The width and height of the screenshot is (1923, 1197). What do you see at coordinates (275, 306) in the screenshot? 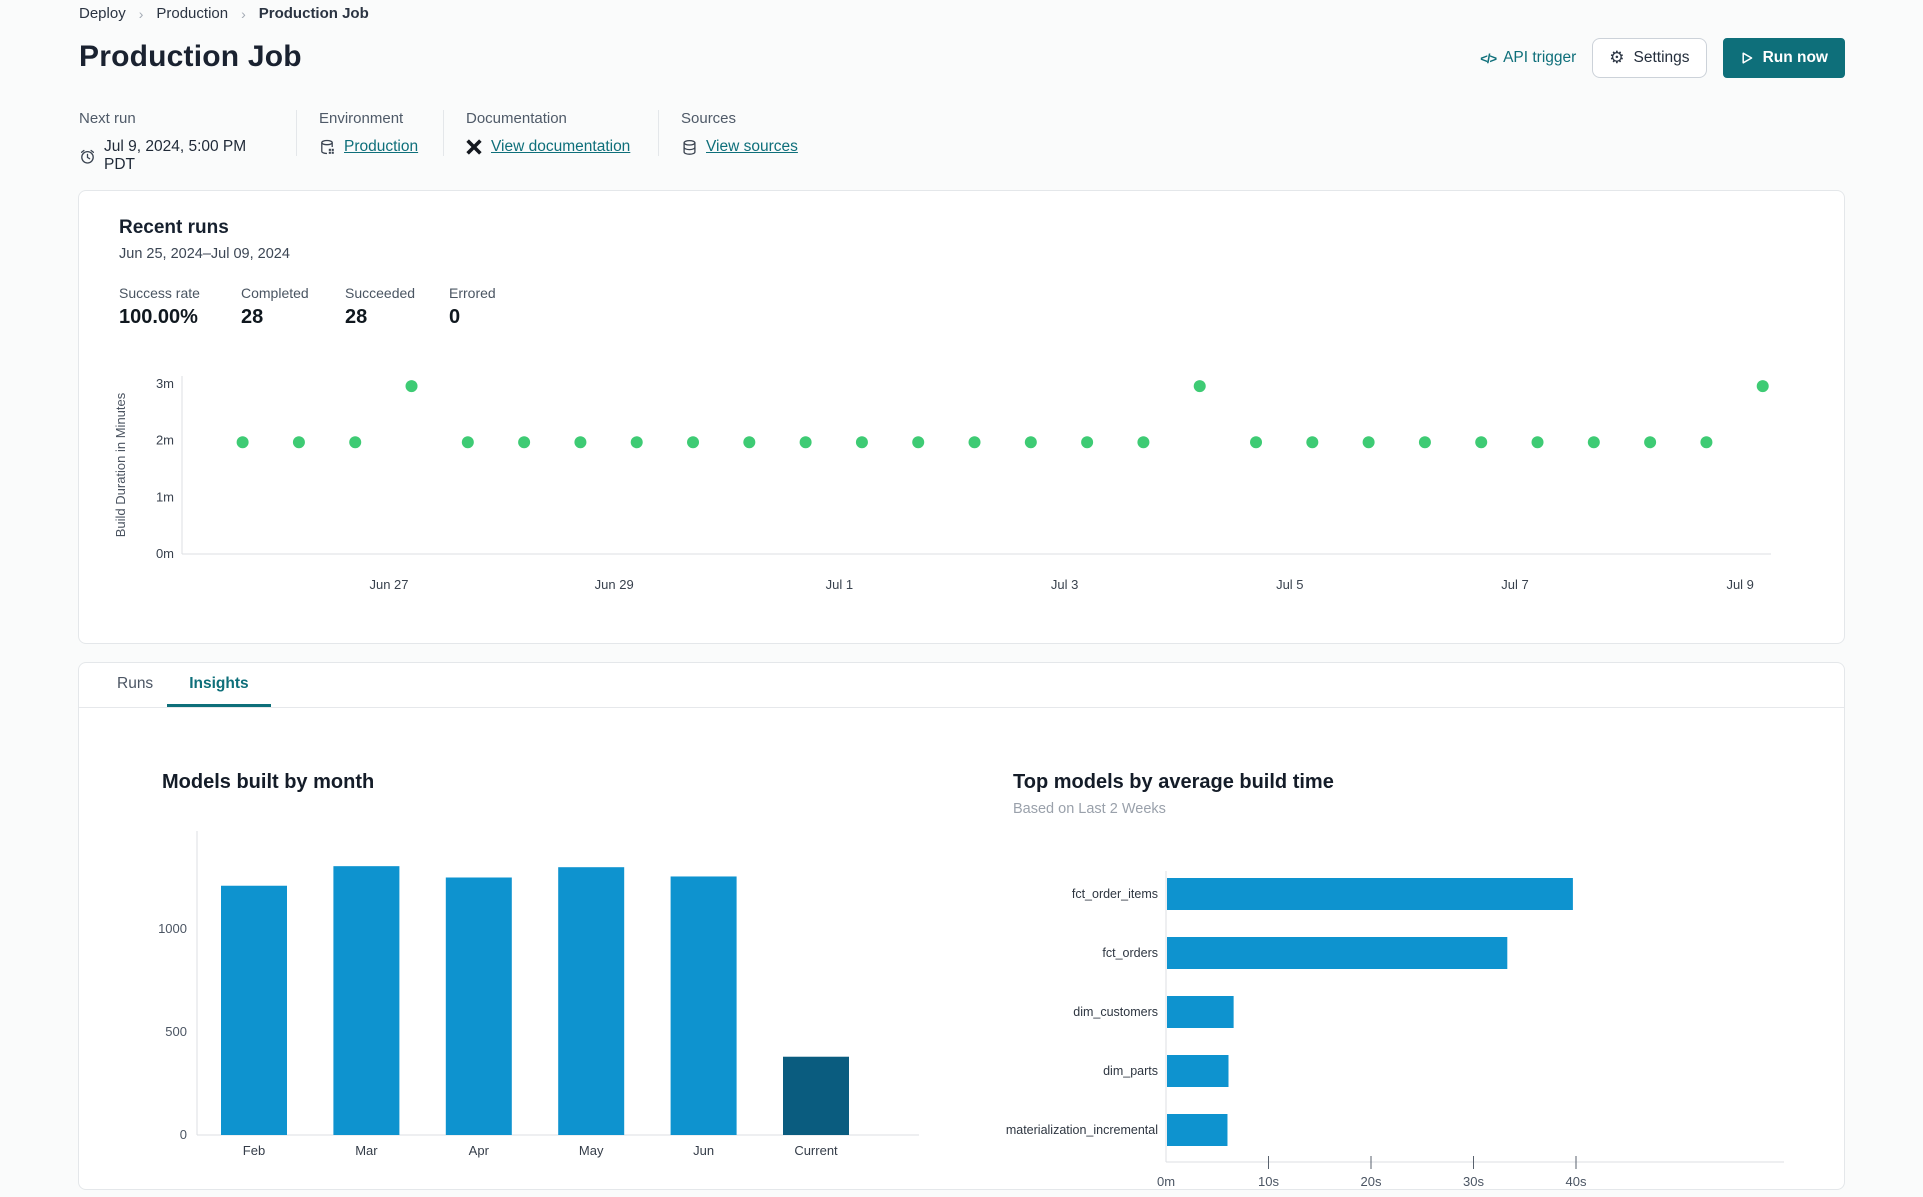
I see `stat-completed: Completed 28` at bounding box center [275, 306].